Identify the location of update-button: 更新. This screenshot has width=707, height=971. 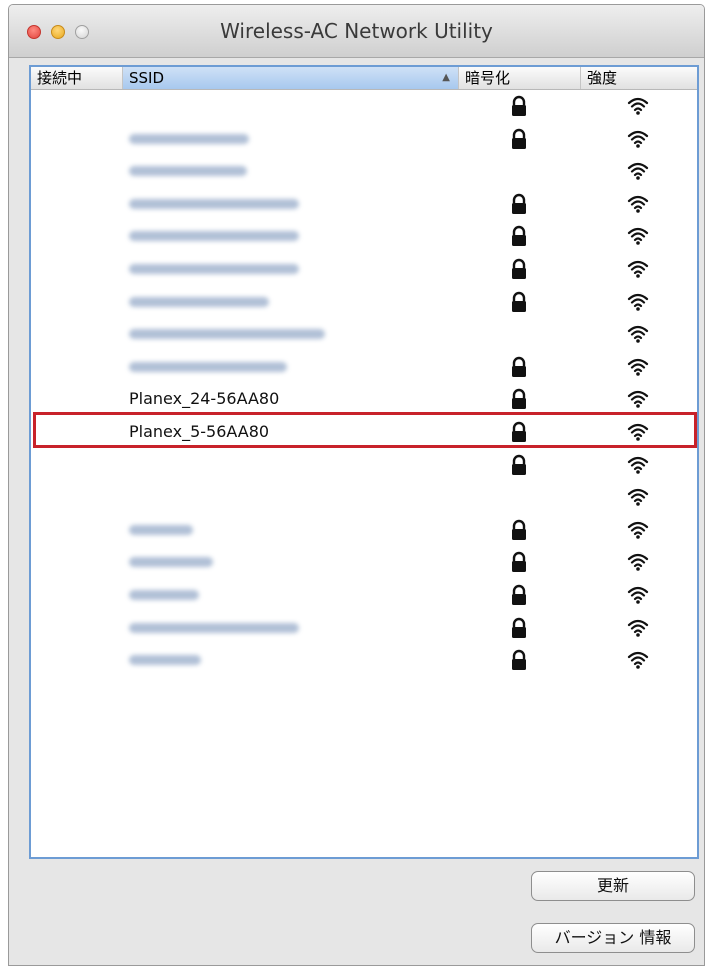
(613, 886).